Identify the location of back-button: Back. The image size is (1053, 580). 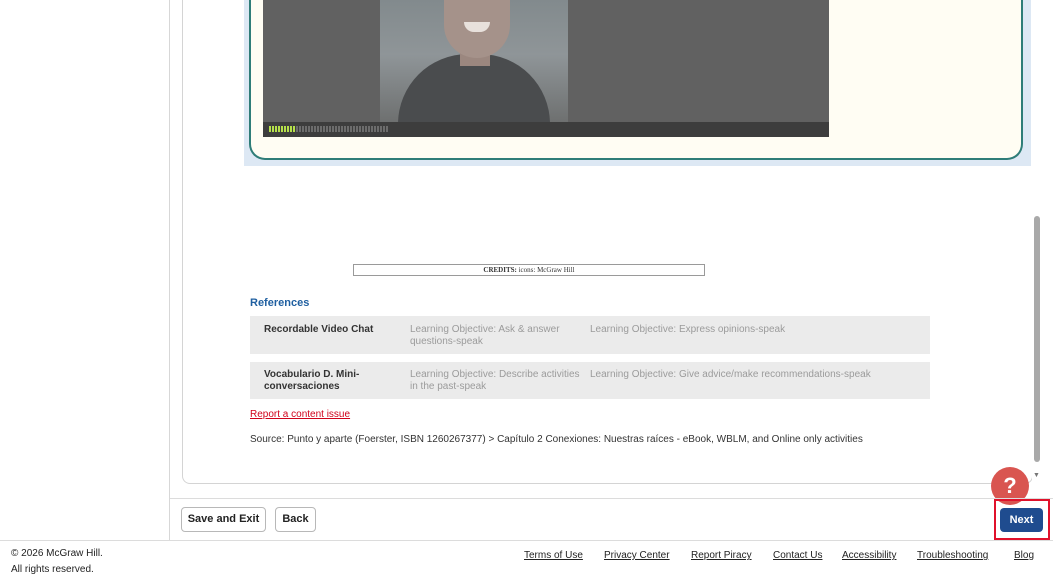
(295, 519).